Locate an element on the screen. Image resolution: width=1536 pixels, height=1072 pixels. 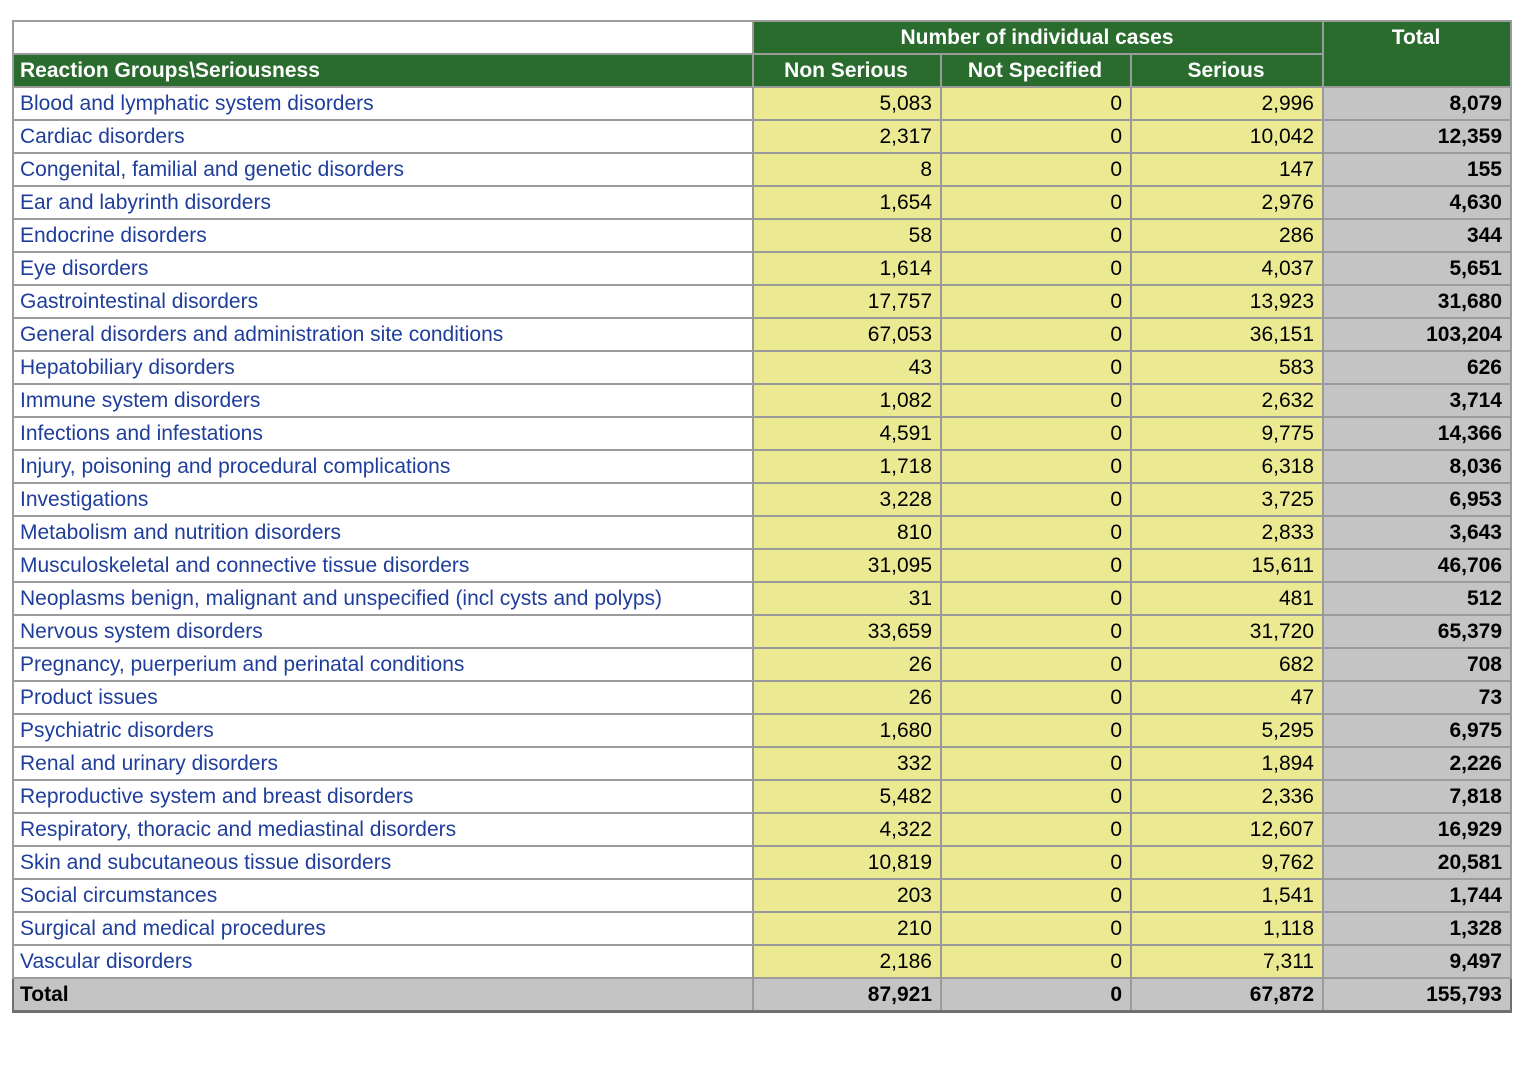
row-serious: 15,611 is located at coordinates (1227, 565).